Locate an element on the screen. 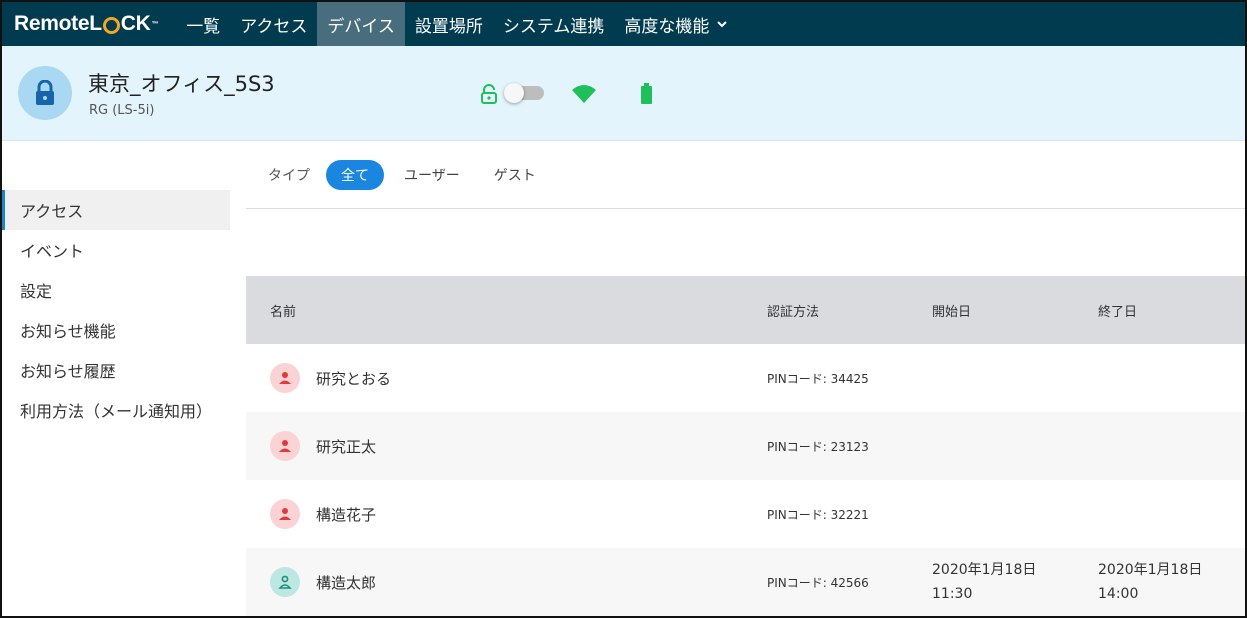  chip-label: 全て is located at coordinates (355, 175).